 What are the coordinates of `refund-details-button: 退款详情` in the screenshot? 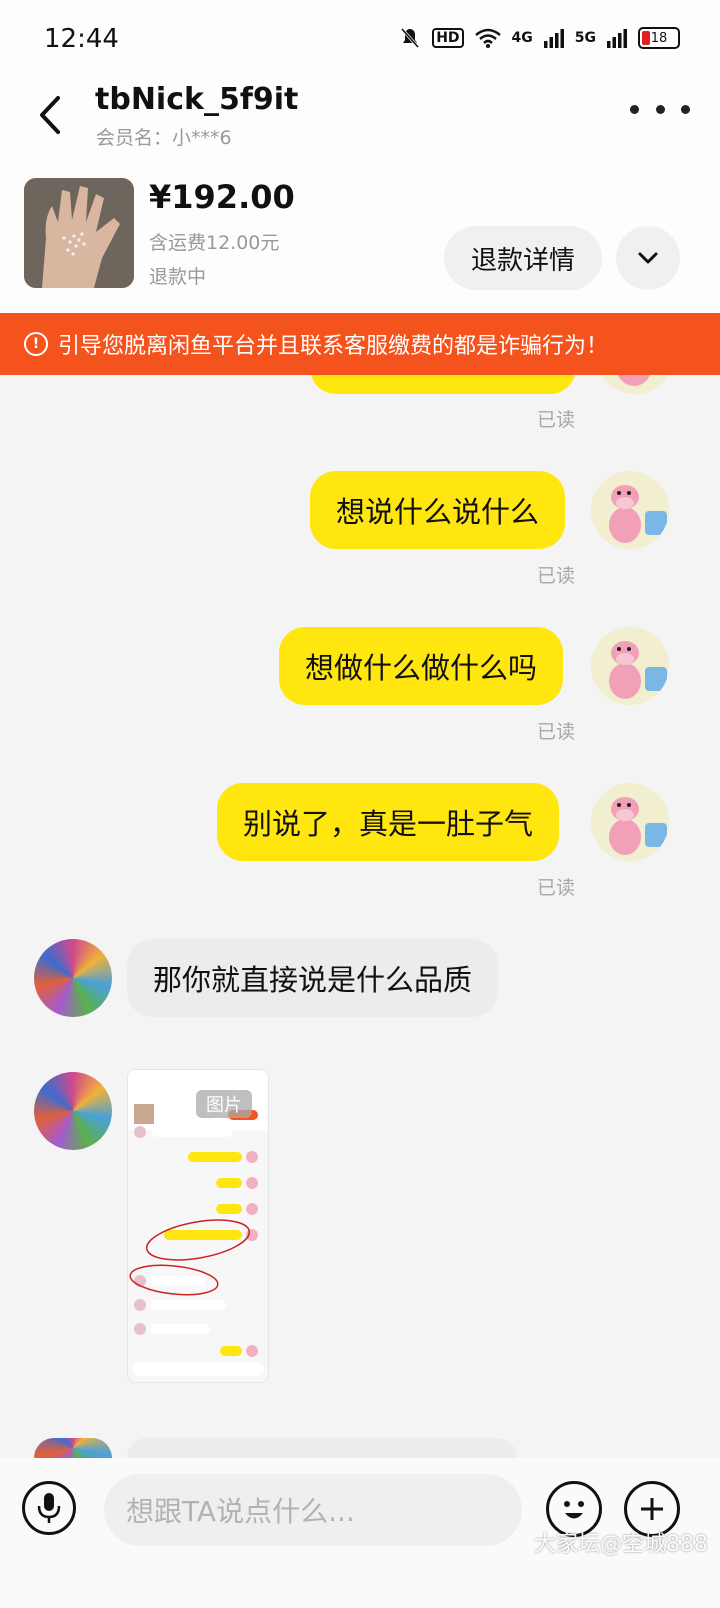 It's located at (523, 258).